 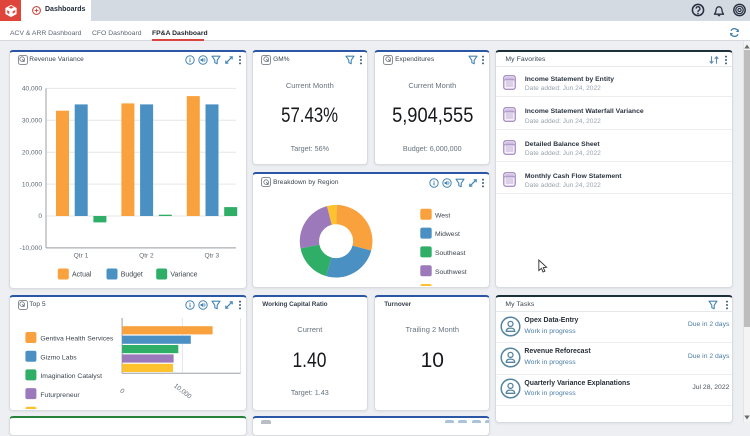 What do you see at coordinates (442, 216) in the screenshot?
I see `svg-text: West` at bounding box center [442, 216].